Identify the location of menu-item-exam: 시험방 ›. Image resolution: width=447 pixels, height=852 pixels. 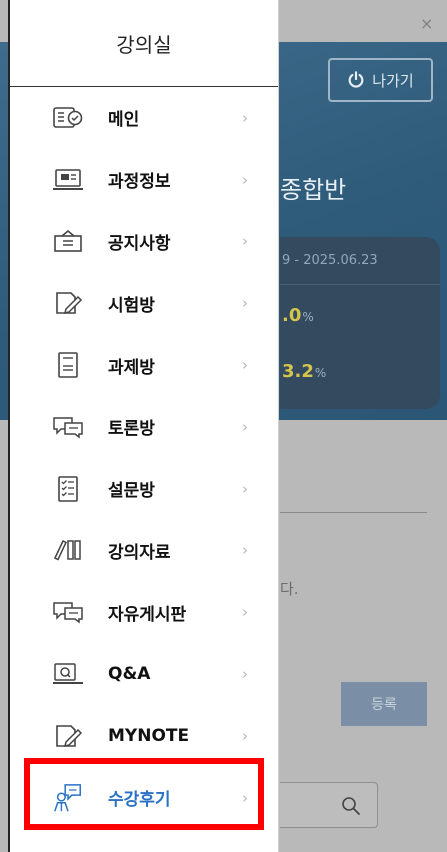
(144, 303).